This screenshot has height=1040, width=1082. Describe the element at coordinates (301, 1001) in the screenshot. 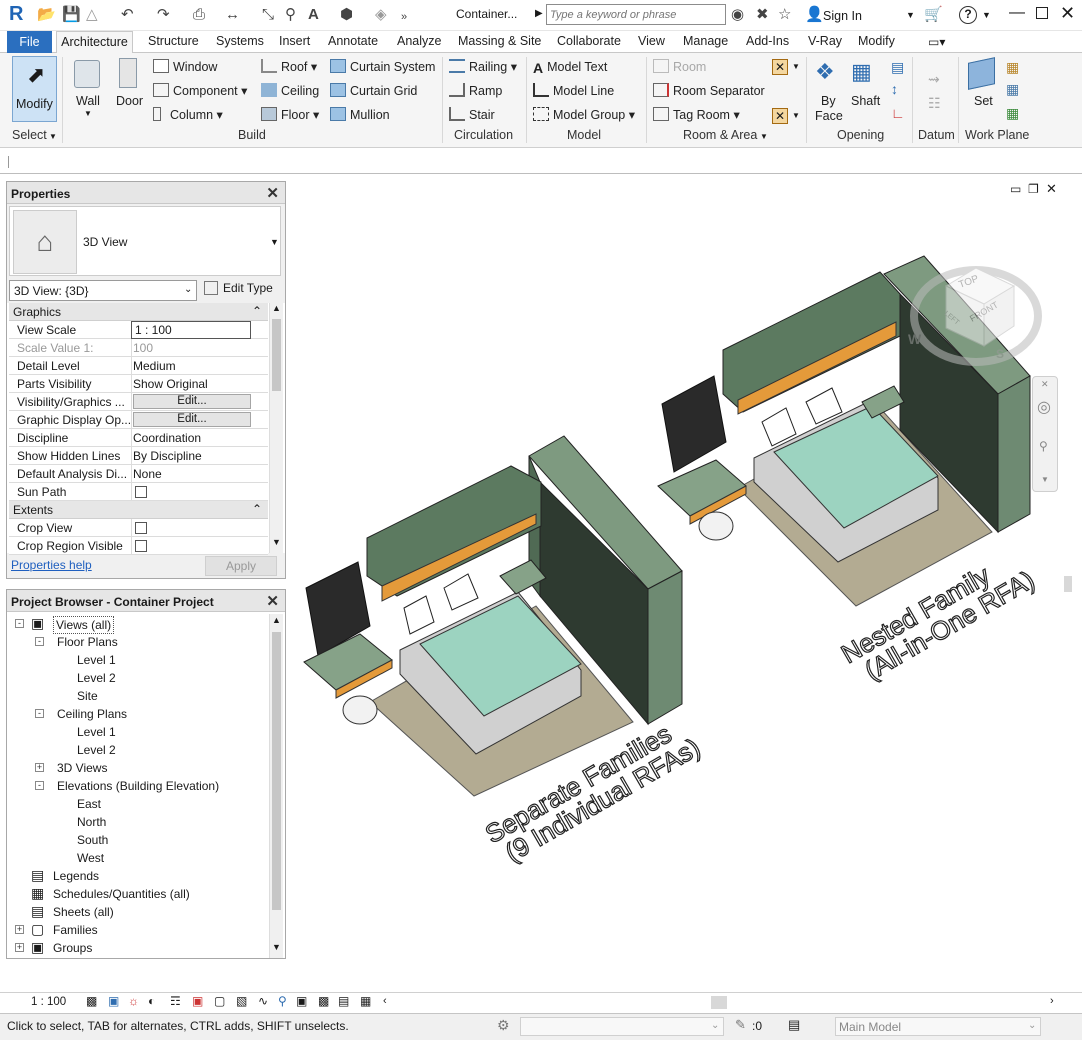

I see `temp-view-props-icon: ▣` at that location.